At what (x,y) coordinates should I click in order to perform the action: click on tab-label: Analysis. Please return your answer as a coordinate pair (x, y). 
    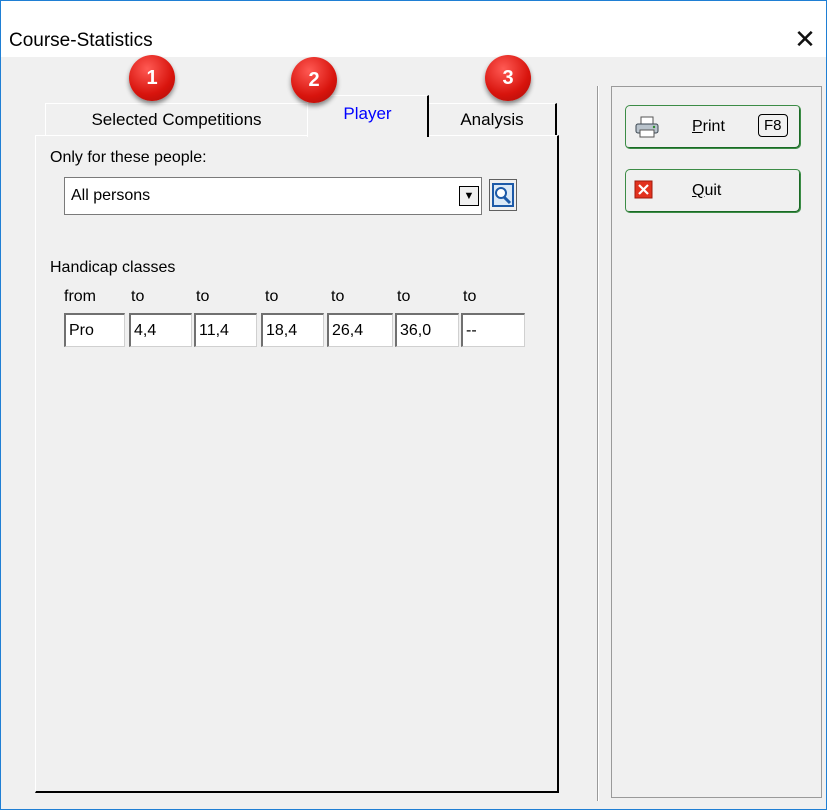
    Looking at the image, I should click on (492, 119).